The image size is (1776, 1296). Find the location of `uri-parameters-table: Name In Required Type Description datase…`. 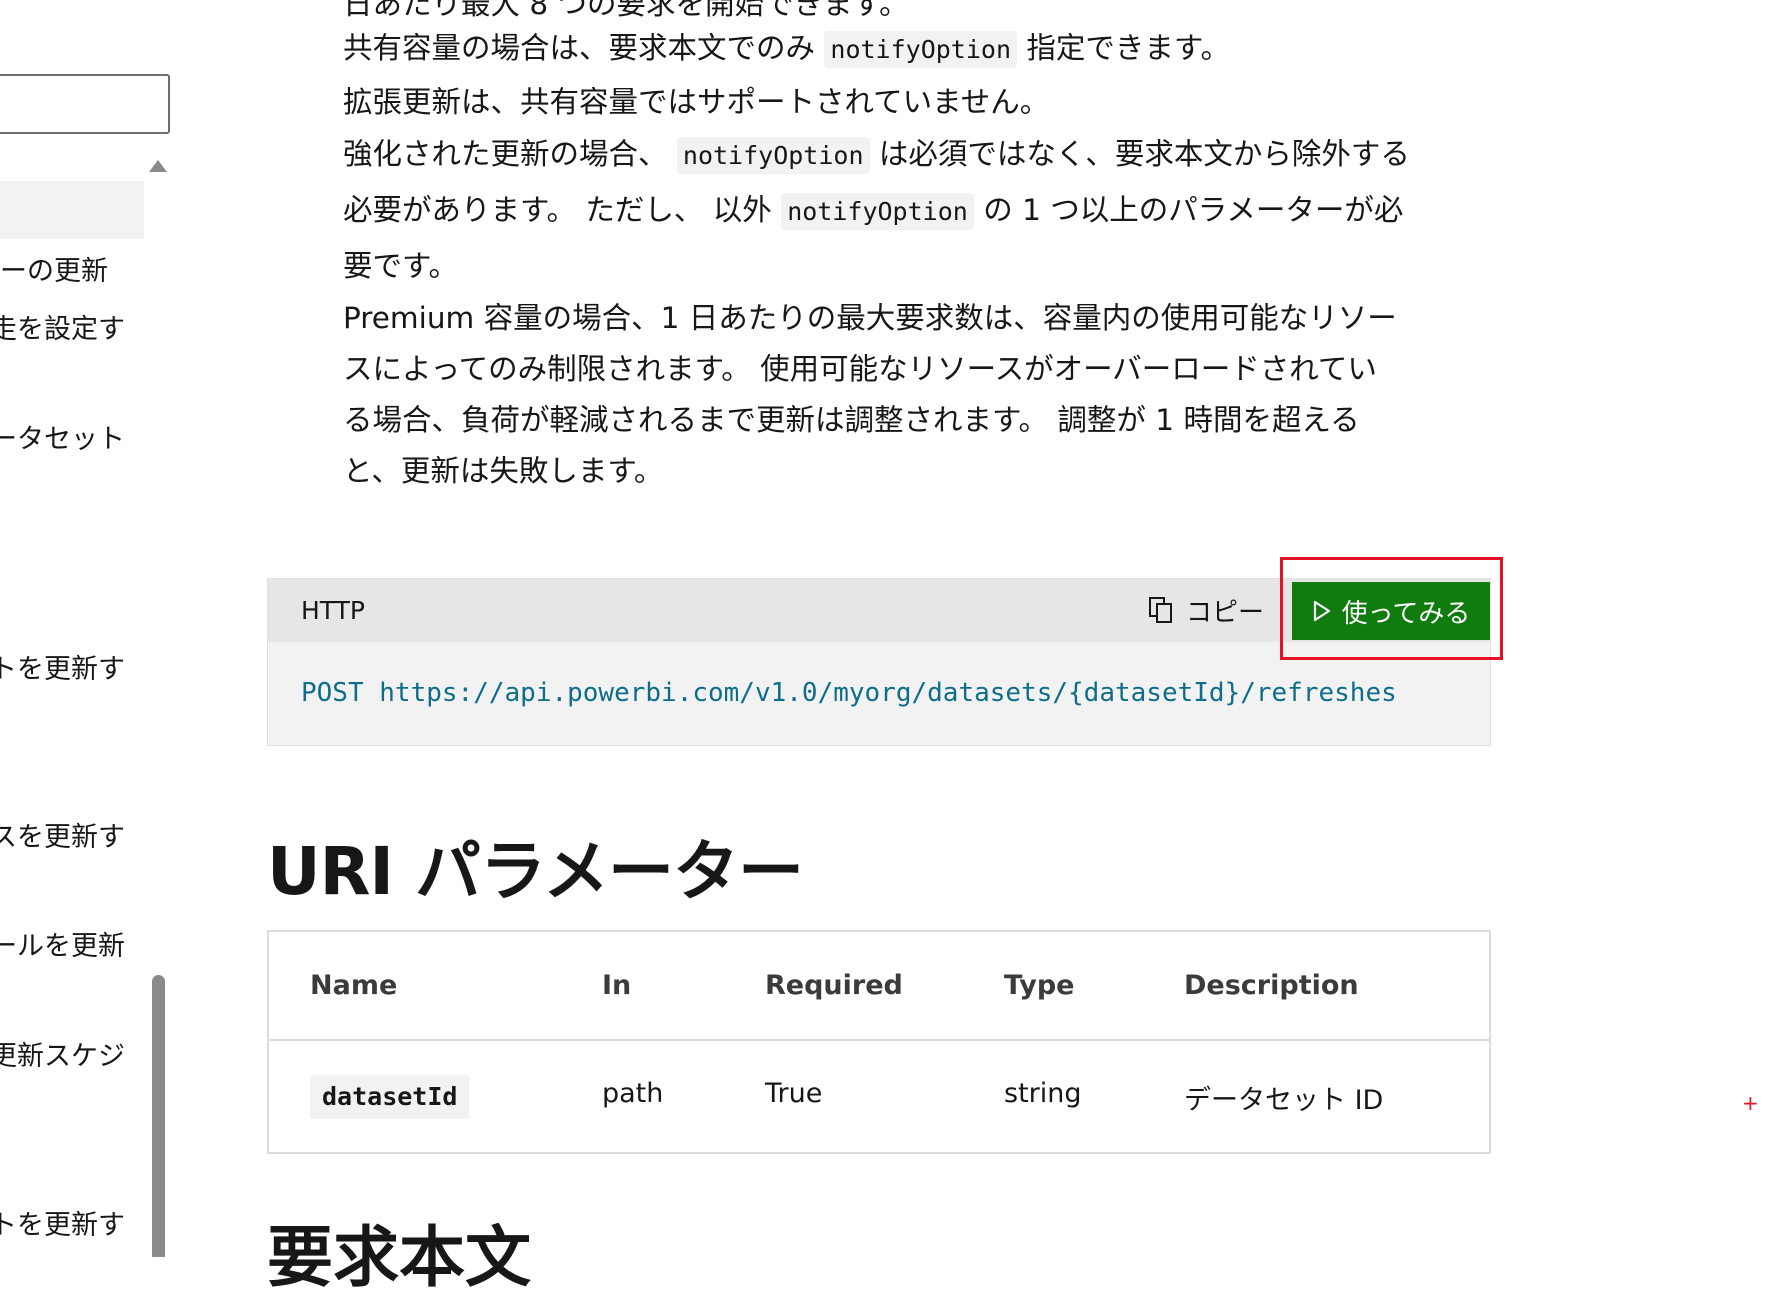

uri-parameters-table: Name In Required Type Description datase… is located at coordinates (879, 1042).